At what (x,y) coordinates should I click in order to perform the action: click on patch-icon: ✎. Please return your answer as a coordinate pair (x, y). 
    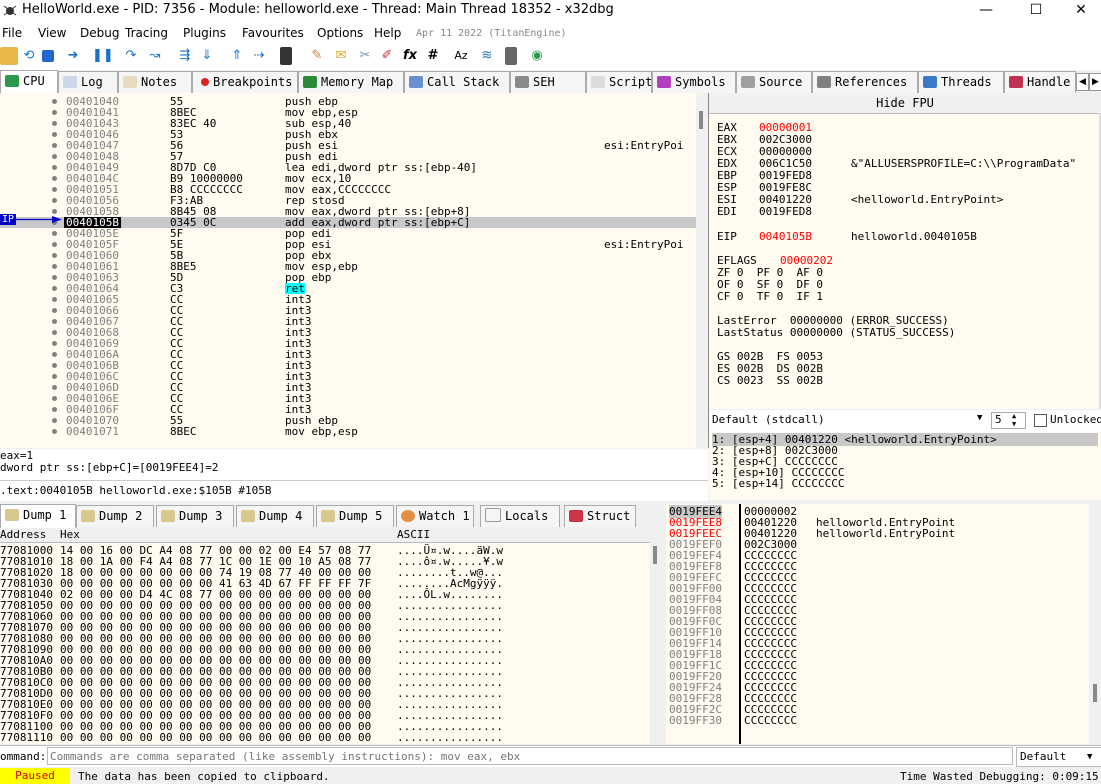
    Looking at the image, I should click on (317, 56).